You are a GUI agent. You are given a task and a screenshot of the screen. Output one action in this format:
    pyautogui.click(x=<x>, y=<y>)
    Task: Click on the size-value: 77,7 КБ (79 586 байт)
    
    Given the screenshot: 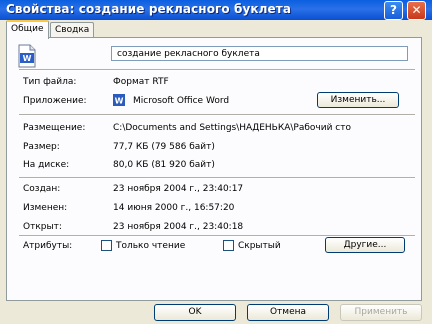 What is the action you would take?
    pyautogui.click(x=164, y=147)
    